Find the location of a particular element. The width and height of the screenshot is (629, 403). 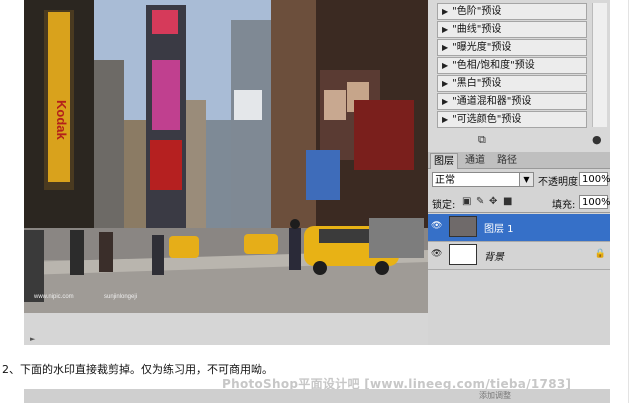

preset-label: "色相/饱和度"预设 is located at coordinates (493, 65).